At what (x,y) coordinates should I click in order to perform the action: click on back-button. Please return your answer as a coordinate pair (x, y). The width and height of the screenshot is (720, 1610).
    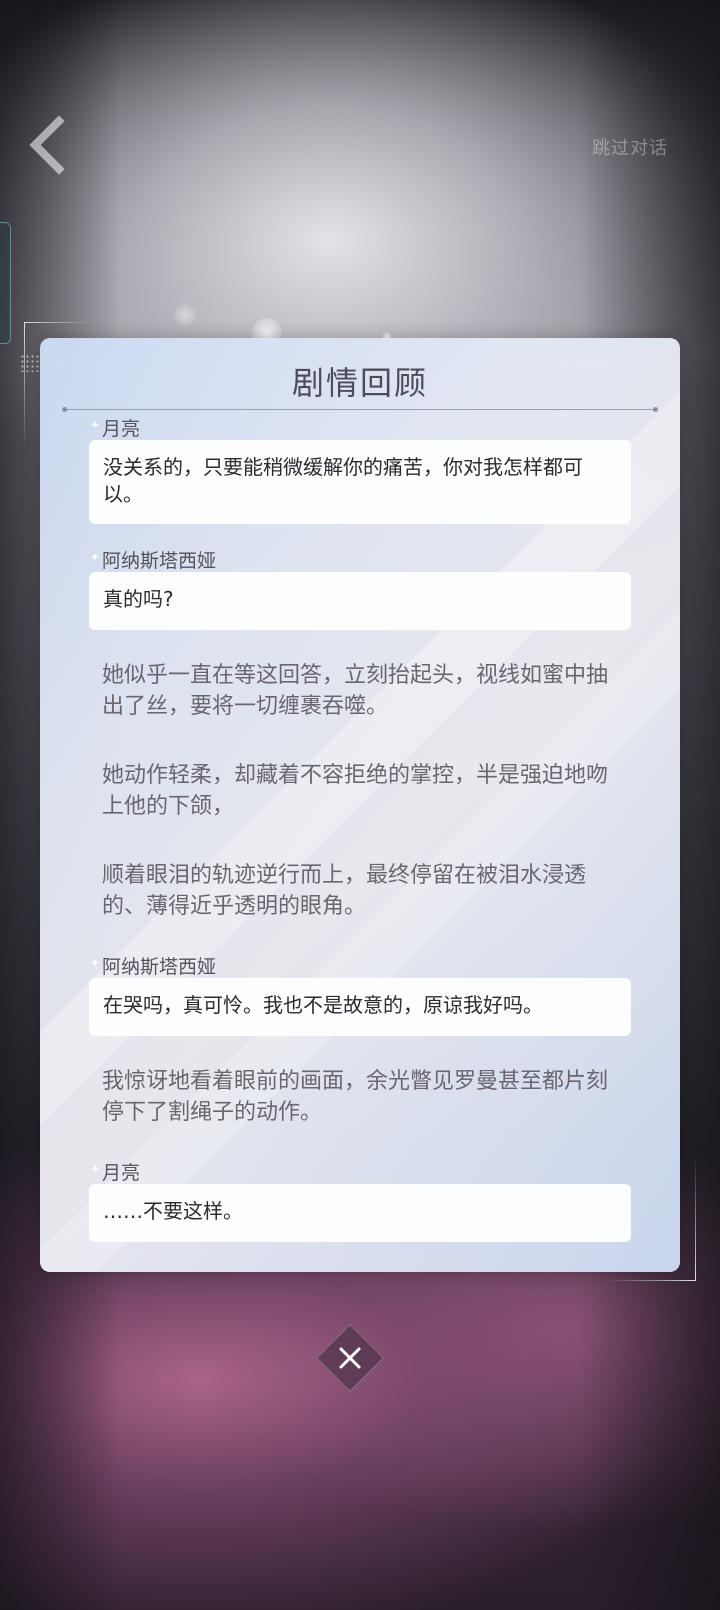
    Looking at the image, I should click on (47, 145).